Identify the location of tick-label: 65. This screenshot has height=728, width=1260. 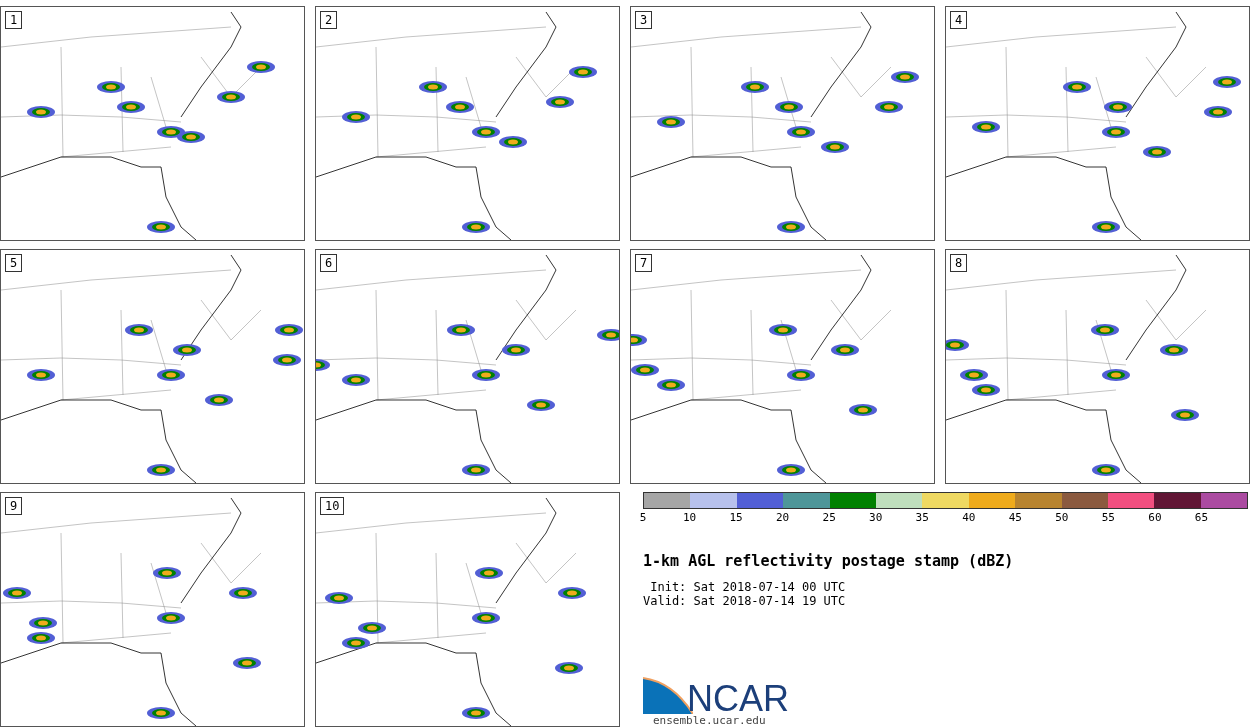
(1201, 517).